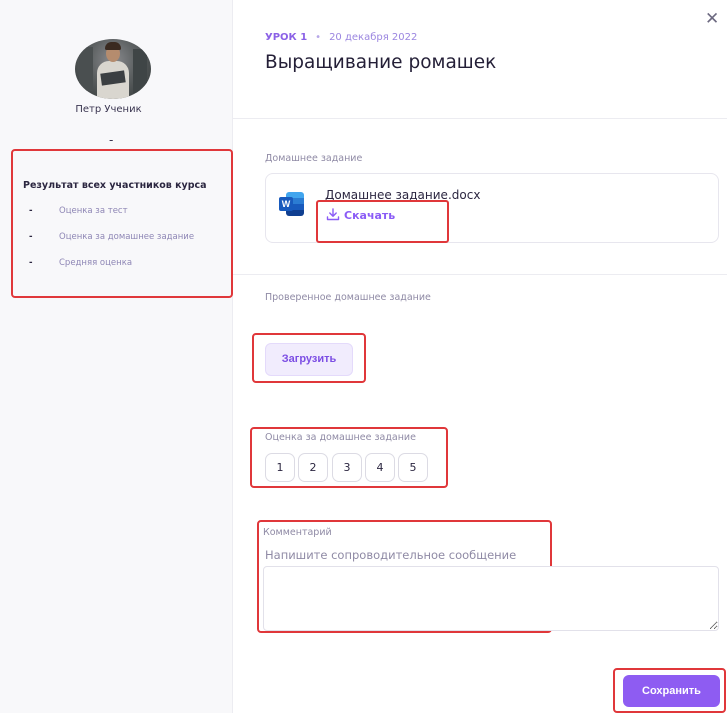 The height and width of the screenshot is (713, 727). I want to click on result-label: Оценка за тест, so click(93, 211).